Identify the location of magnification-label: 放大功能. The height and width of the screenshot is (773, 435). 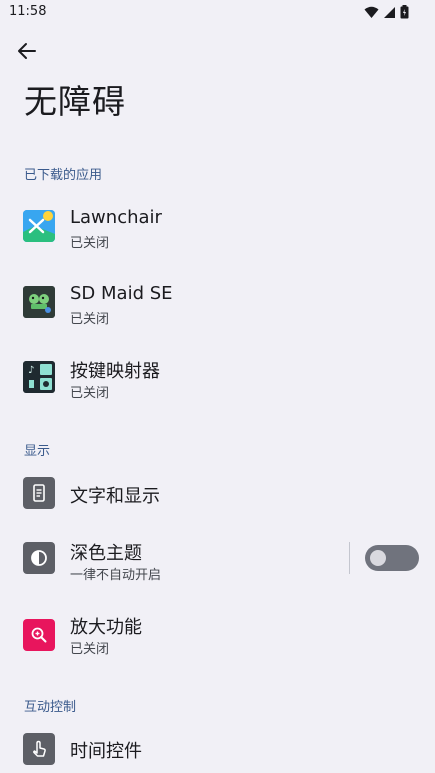
(106, 627).